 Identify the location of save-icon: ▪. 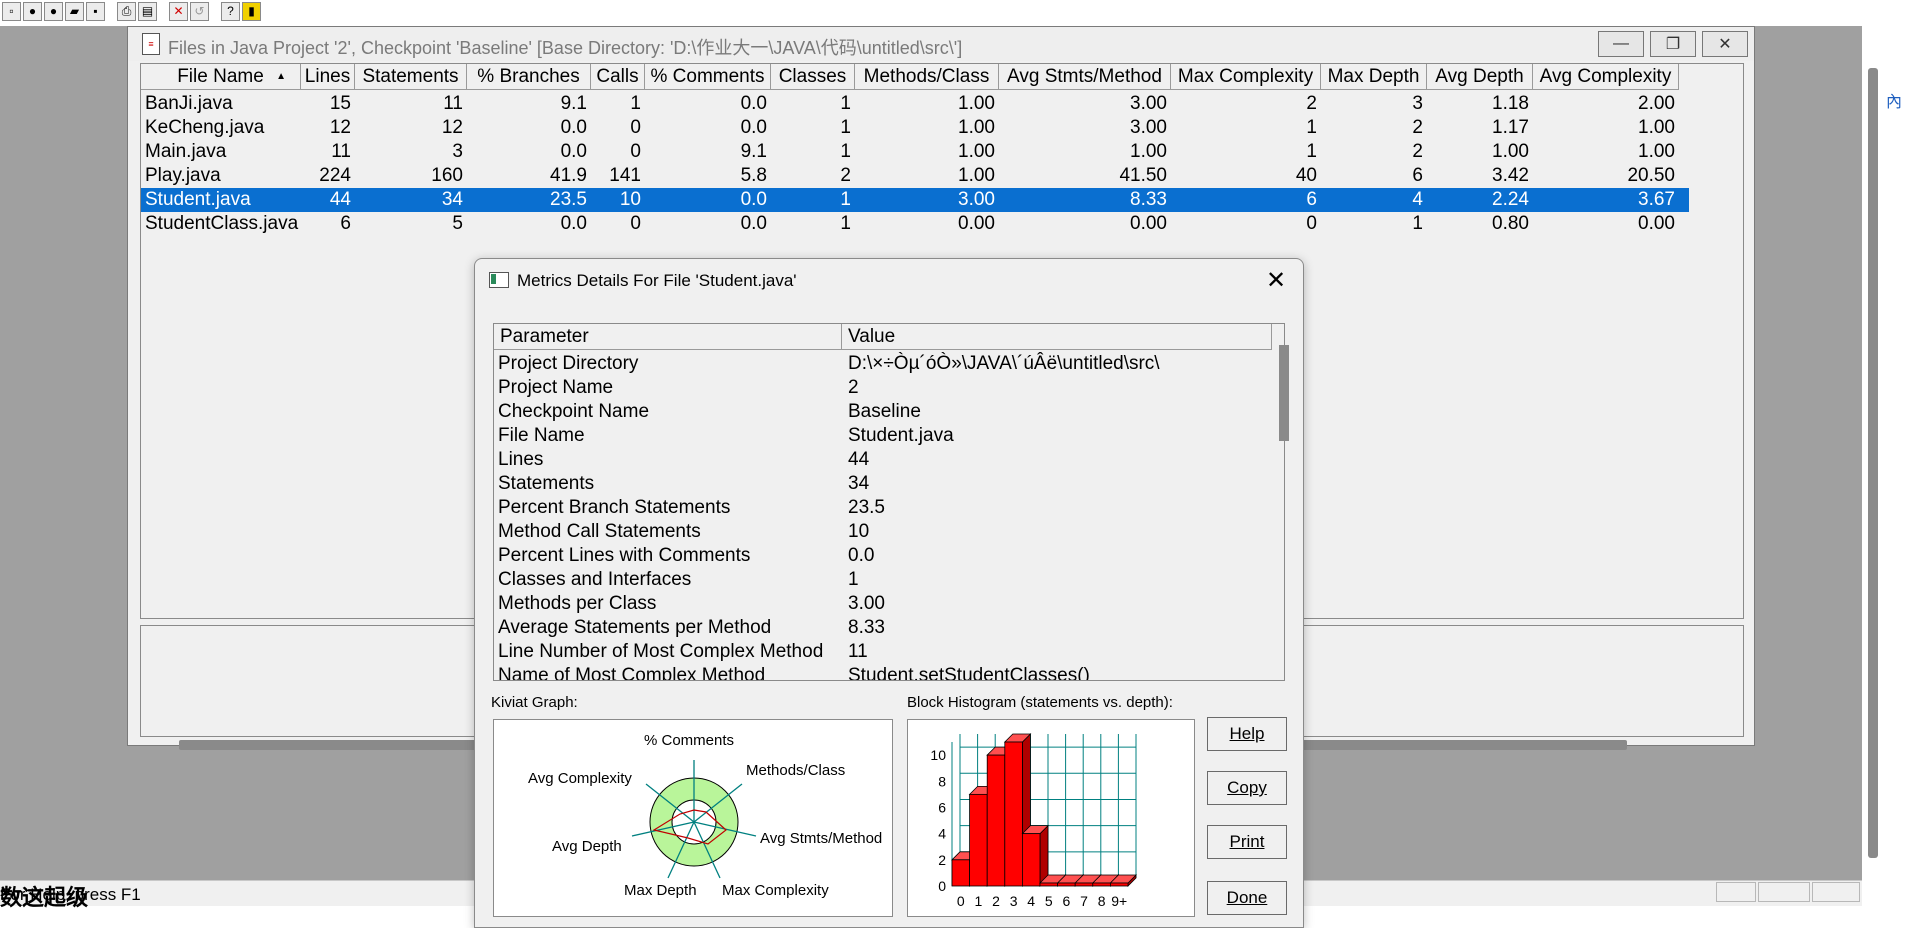
(95, 11).